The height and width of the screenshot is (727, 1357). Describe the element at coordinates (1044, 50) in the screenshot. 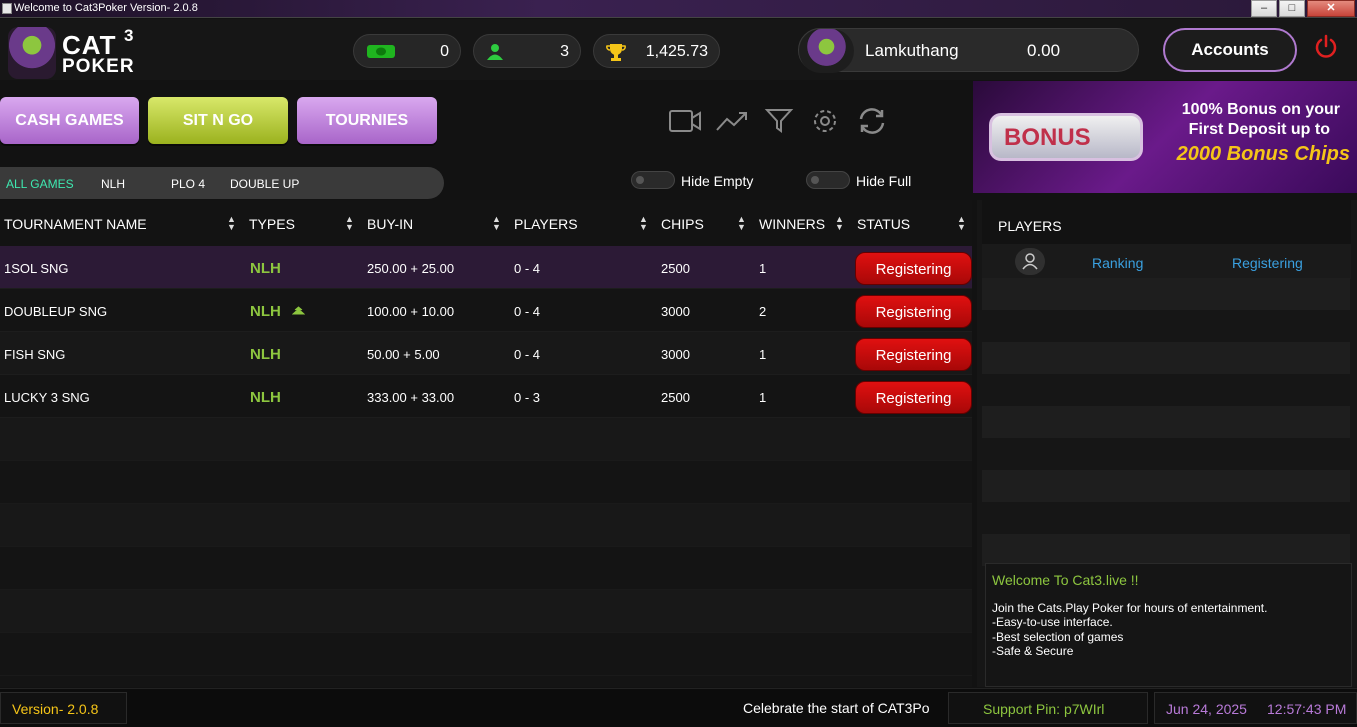

I see `user-balance: 0.00` at that location.